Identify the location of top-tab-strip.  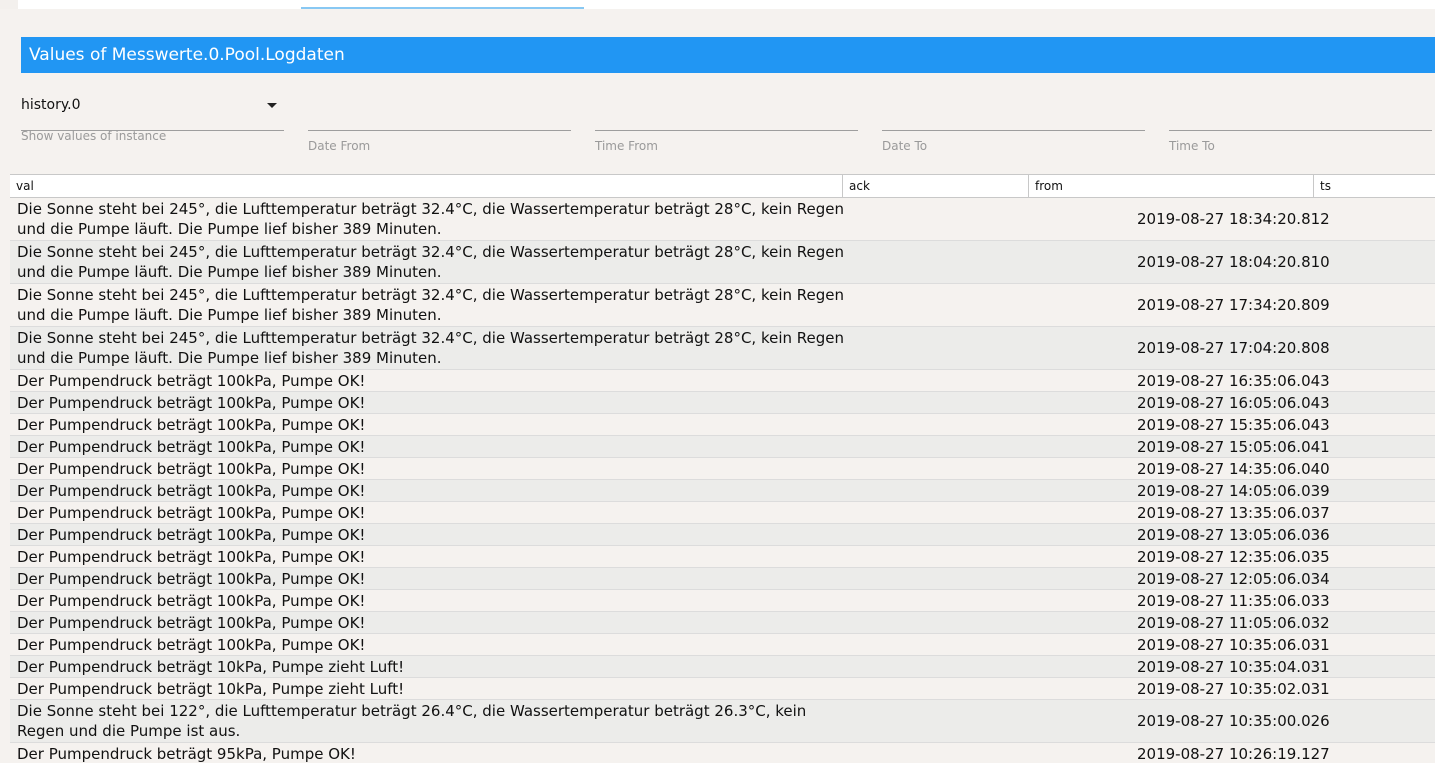
(717, 4).